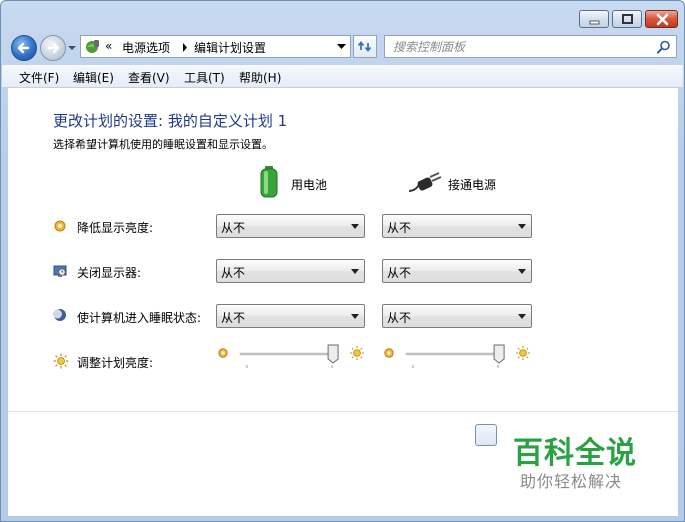  I want to click on maximize-icon, so click(627, 19).